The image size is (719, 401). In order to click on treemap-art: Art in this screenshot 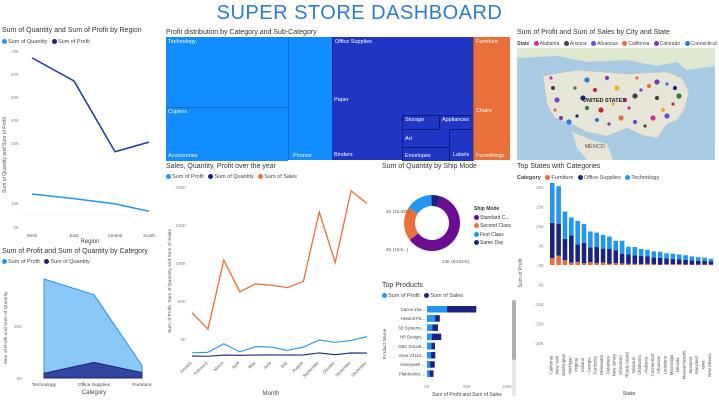, I will do `click(421, 138)`.